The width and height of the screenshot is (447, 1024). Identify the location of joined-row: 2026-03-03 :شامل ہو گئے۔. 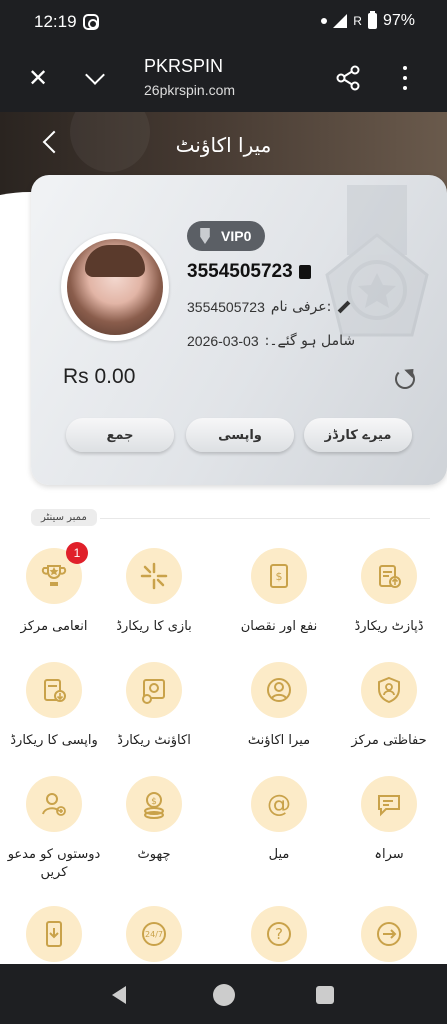
(271, 341).